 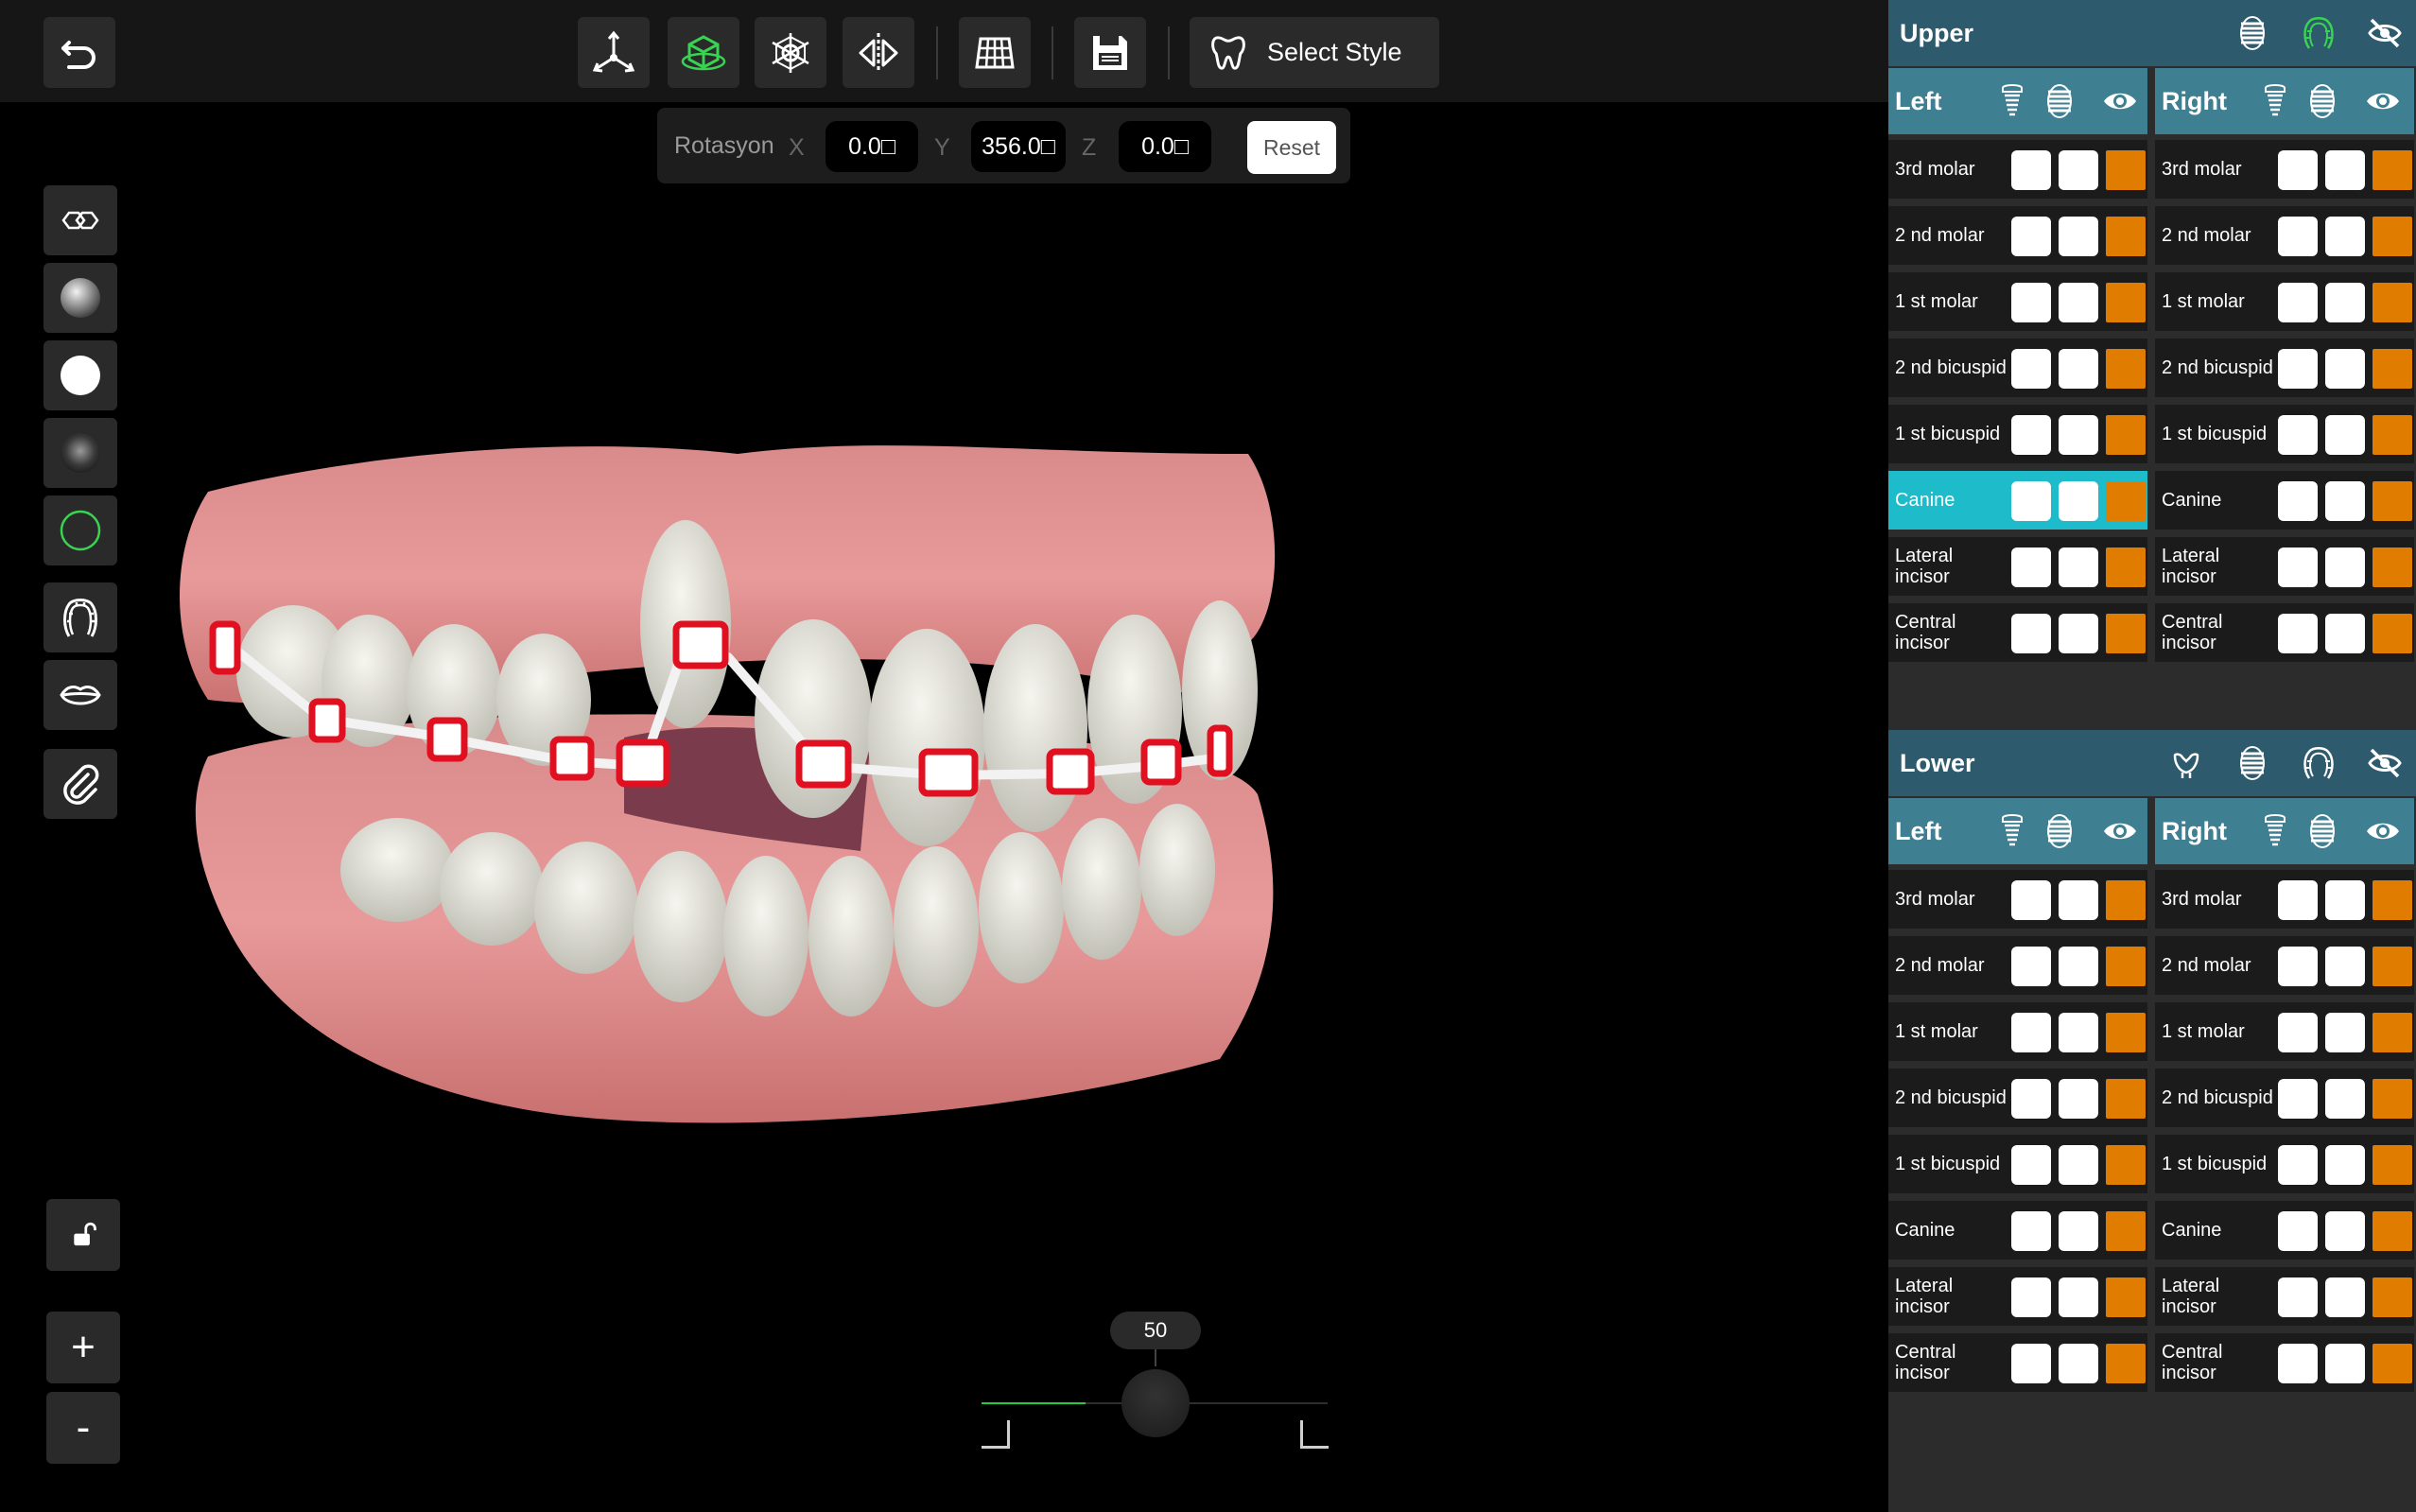 What do you see at coordinates (2059, 101) in the screenshot?
I see `upper-left-brackets-toggle` at bounding box center [2059, 101].